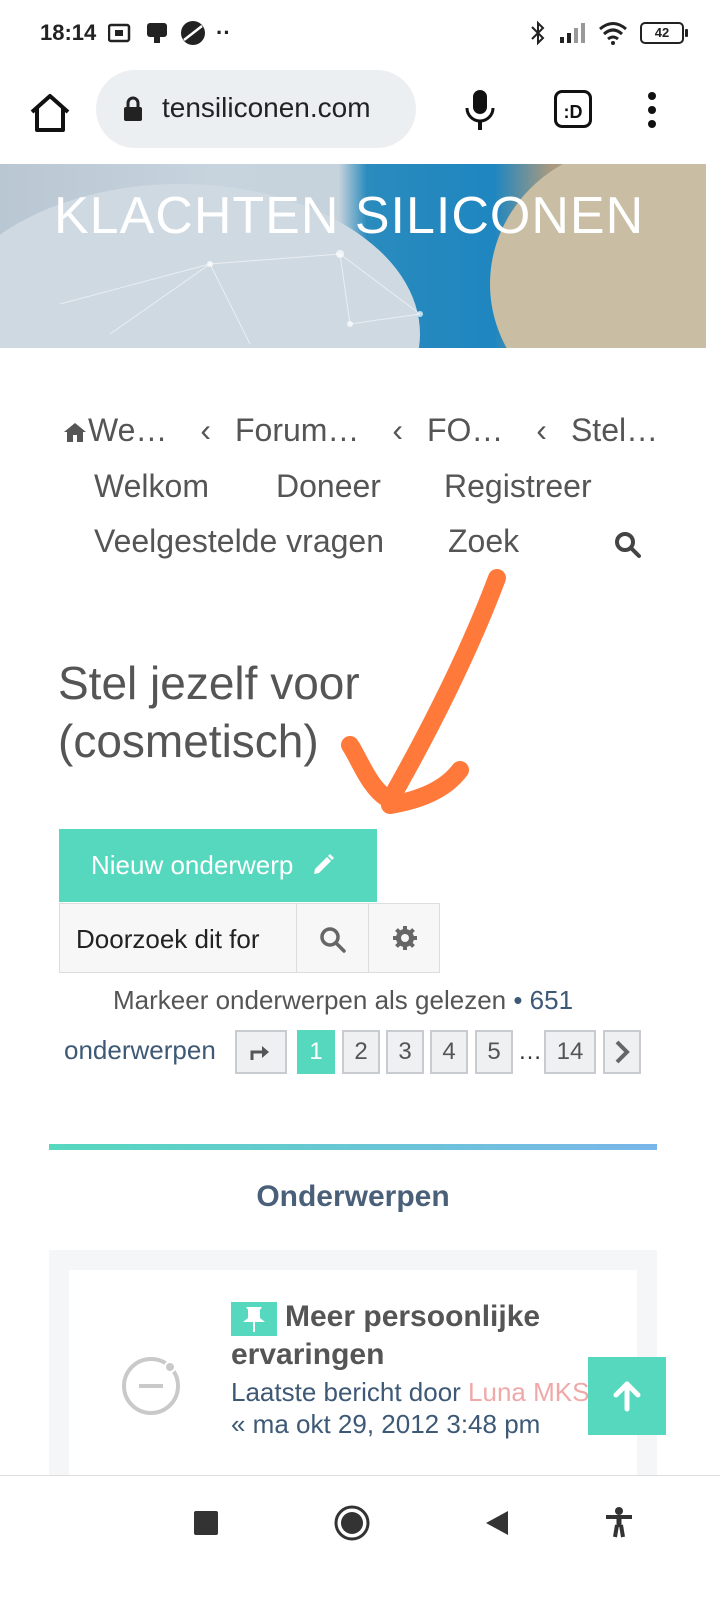 This screenshot has height=1601, width=720. Describe the element at coordinates (140, 1050) in the screenshot. I see `topic-count-label: onderwerpen` at that location.